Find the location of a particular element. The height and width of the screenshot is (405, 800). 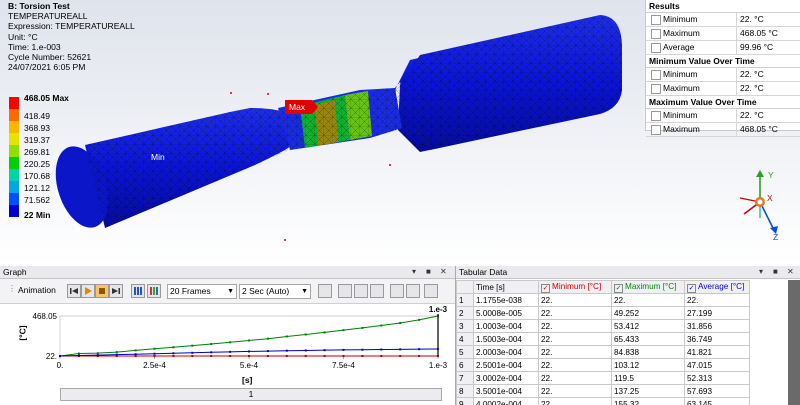

graph-title: Graph is located at coordinates (15, 272).